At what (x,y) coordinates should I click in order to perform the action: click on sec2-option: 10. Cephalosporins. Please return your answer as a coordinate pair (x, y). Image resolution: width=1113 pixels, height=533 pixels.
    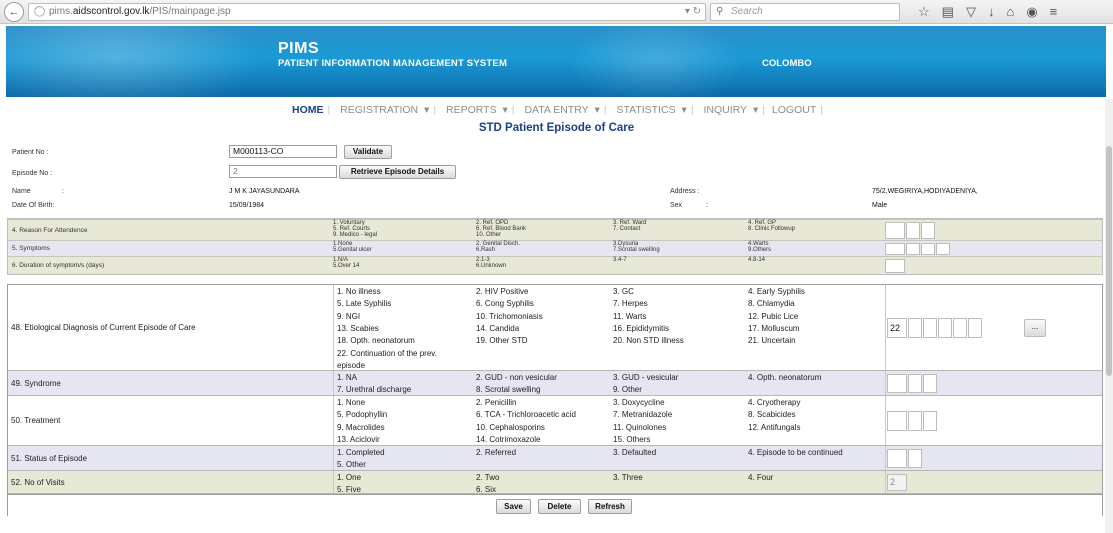
    Looking at the image, I should click on (510, 427).